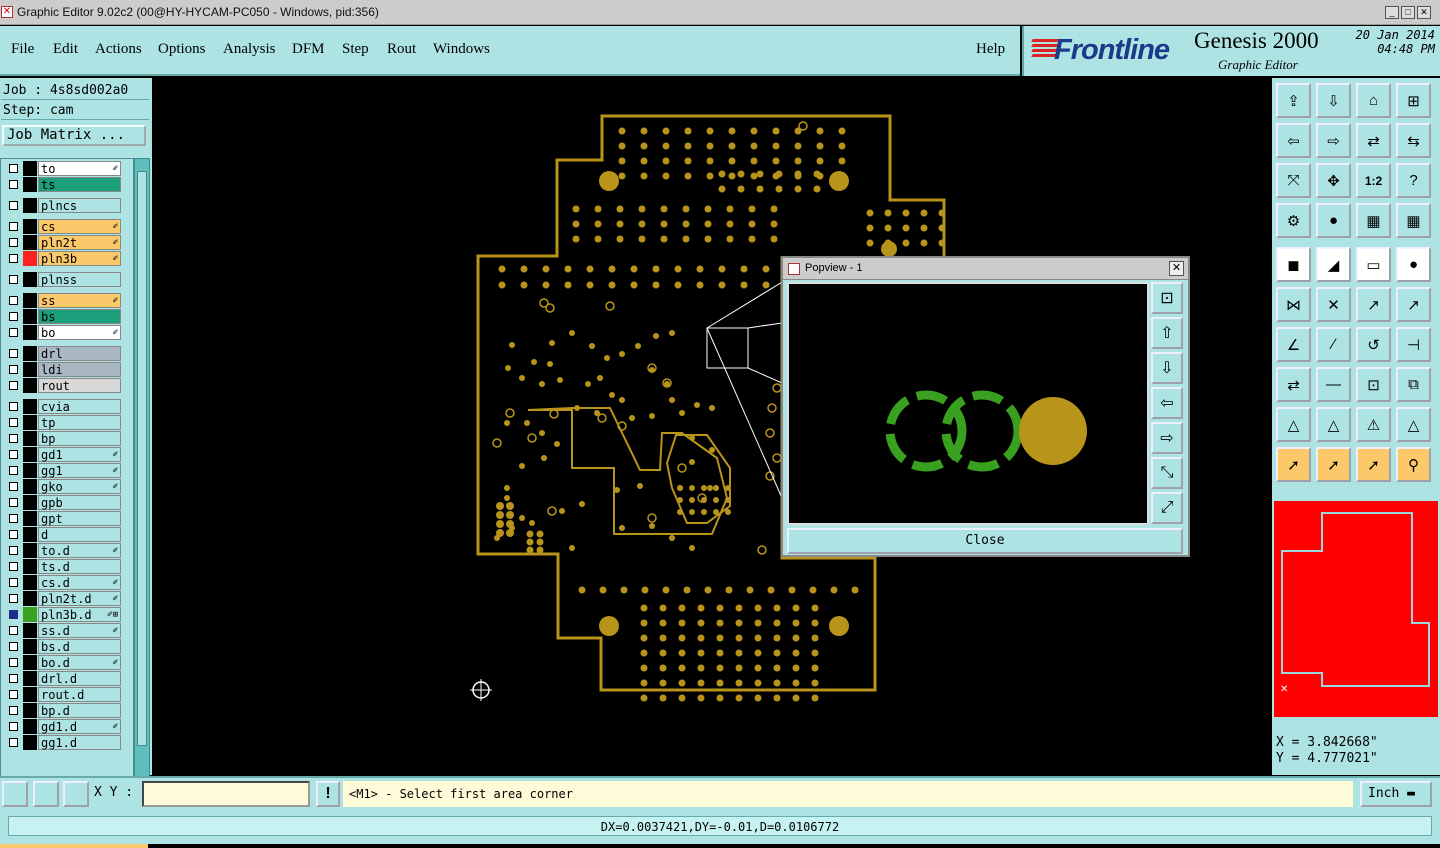 The height and width of the screenshot is (848, 1440). Describe the element at coordinates (1333, 424) in the screenshot. I see `triangle-up-icon: △` at that location.